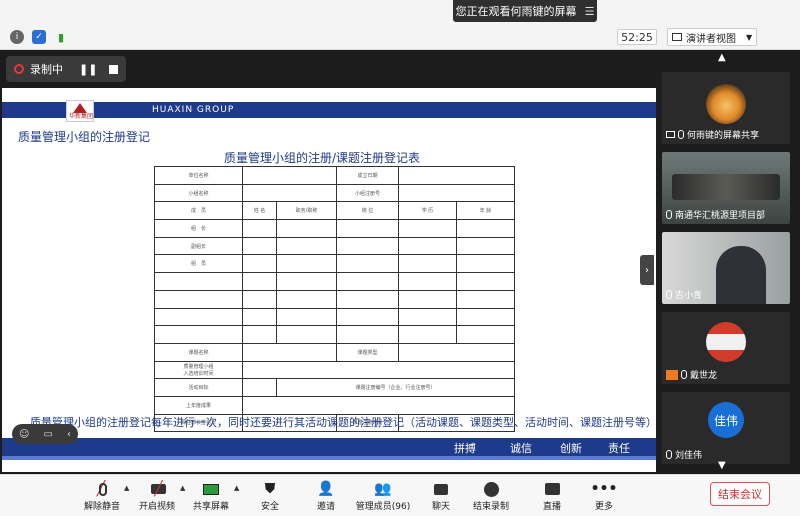 The image size is (800, 516). Describe the element at coordinates (329, 110) in the screenshot. I see `slide-header: HUAXIN GROUP` at that location.